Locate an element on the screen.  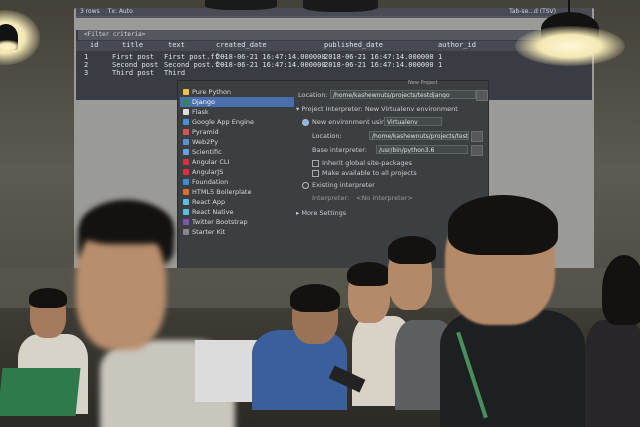
list-item: Pure Python is located at coordinates (237, 92).